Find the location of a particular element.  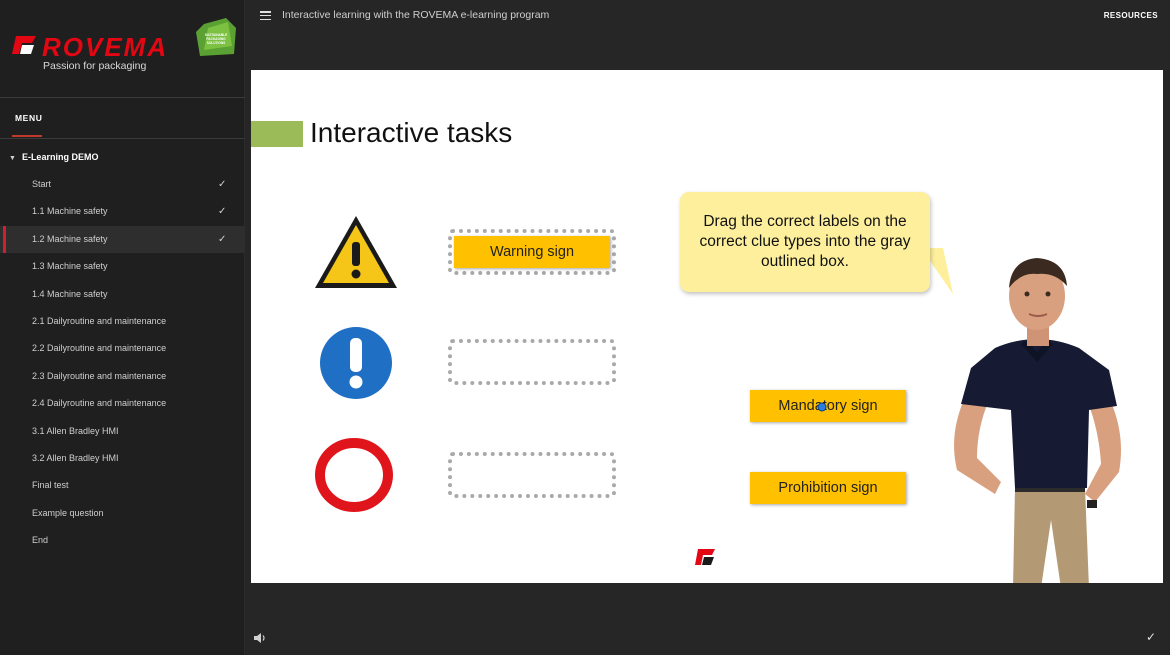

mouse-cursor-icon is located at coordinates (822, 407).